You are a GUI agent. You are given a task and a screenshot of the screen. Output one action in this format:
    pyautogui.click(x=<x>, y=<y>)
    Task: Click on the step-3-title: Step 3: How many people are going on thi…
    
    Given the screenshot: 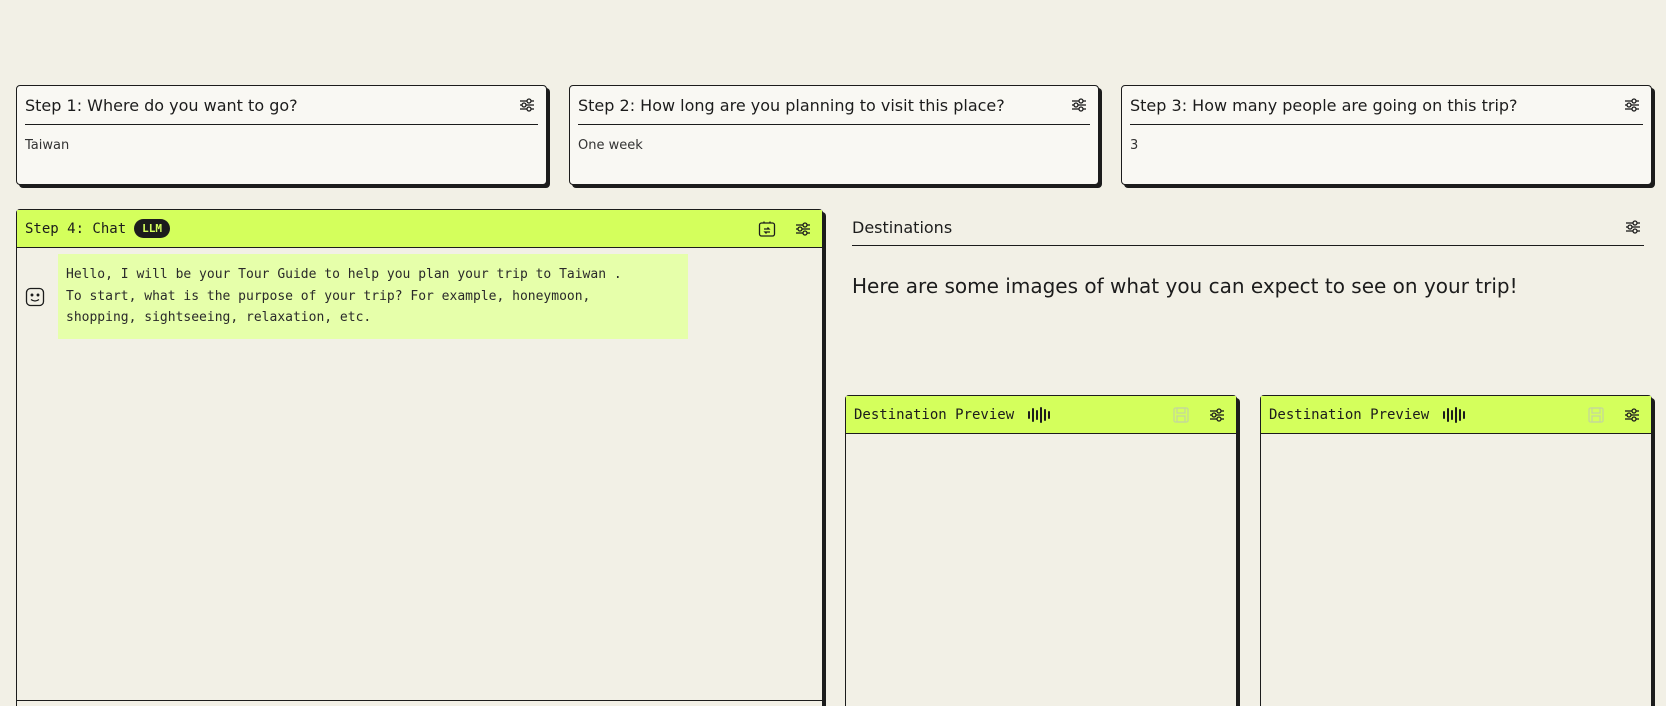 What is the action you would take?
    pyautogui.click(x=1324, y=105)
    